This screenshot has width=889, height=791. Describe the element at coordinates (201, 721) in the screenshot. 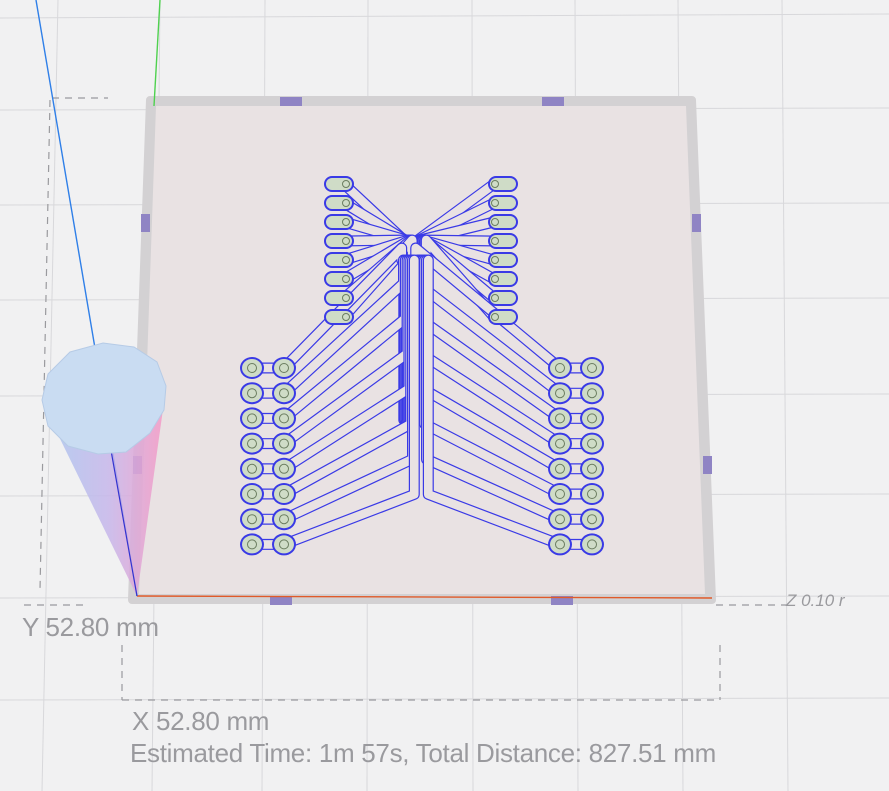

I see `x-dimension-readout: X 52.80 mm` at that location.